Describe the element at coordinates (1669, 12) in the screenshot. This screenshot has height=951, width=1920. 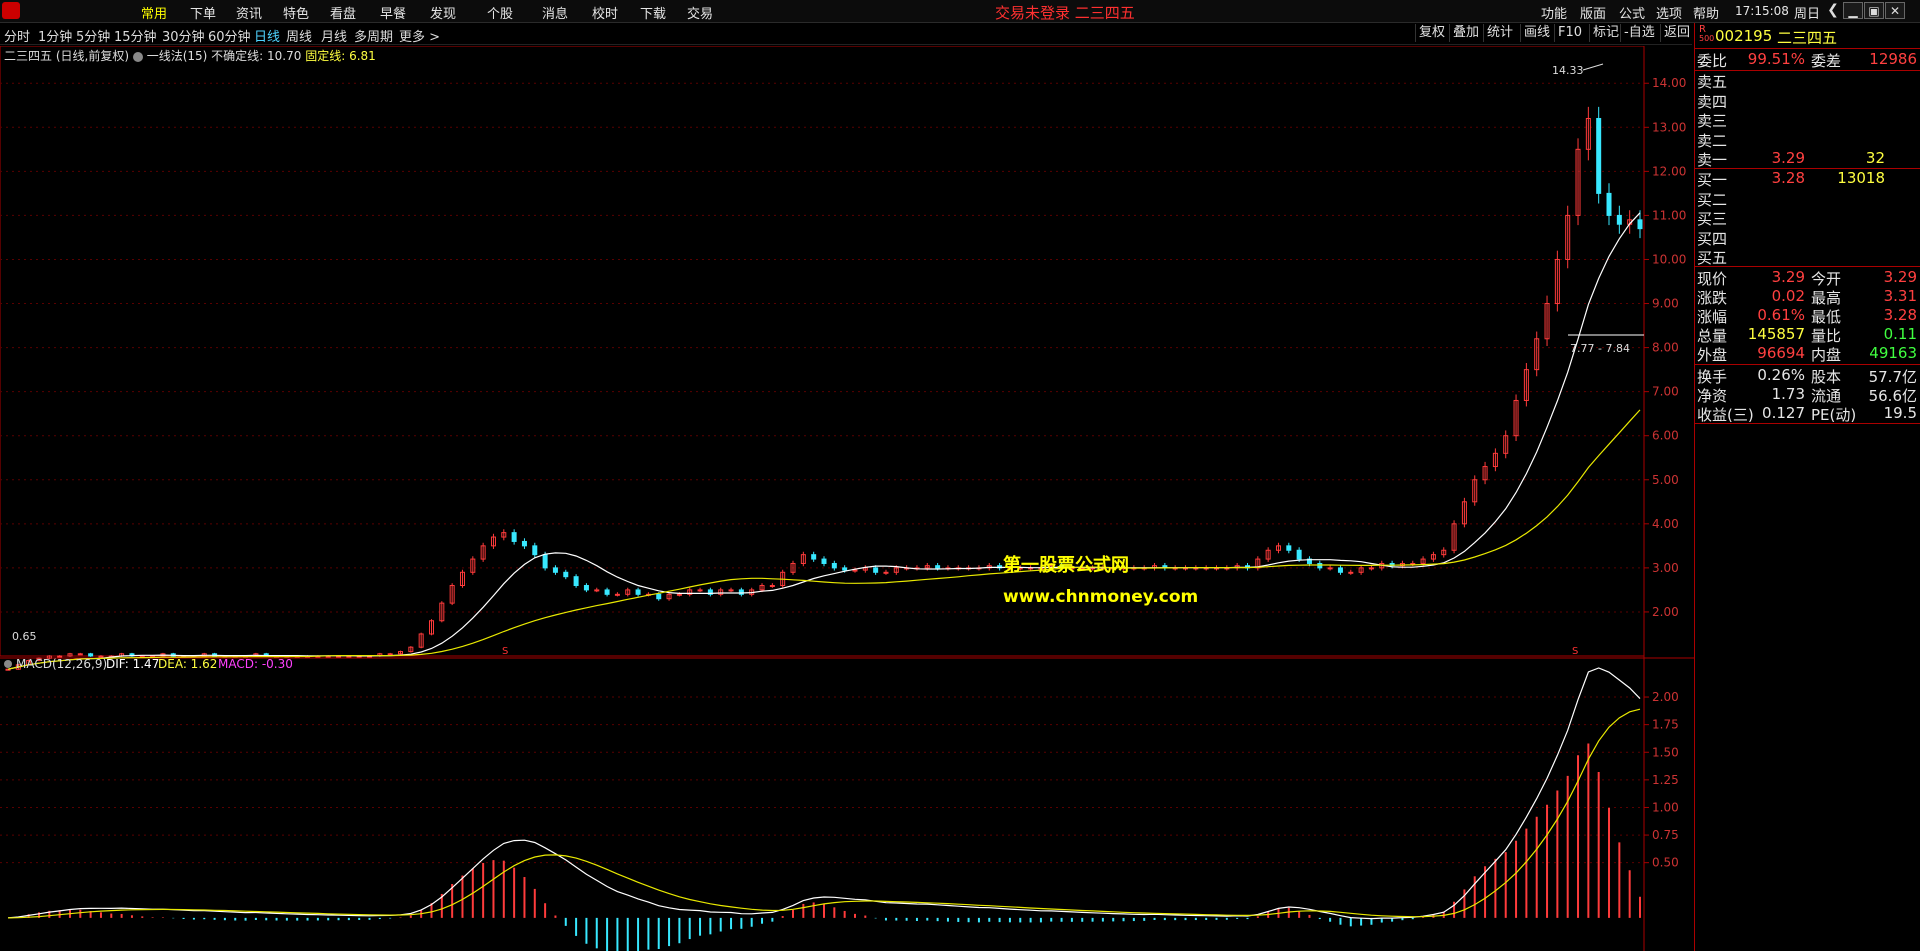
I see `menu-right-item: 选项` at that location.